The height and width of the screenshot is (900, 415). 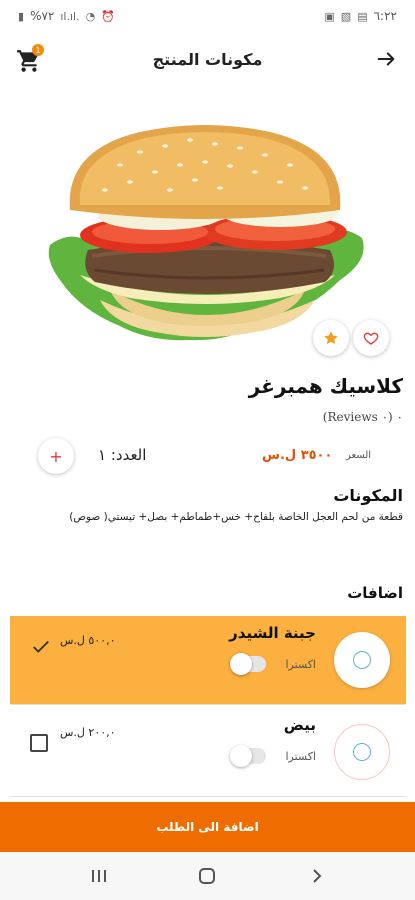 I want to click on quantity-price-row: + العدد: ١ ٣٥٠٠ ل.س السعر, so click(x=207, y=456).